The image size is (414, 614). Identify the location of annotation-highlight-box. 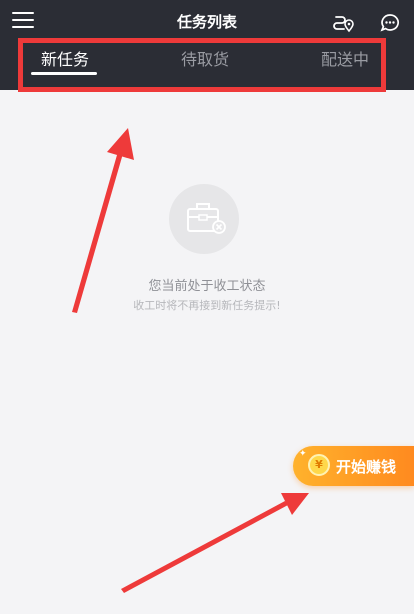
(202, 65).